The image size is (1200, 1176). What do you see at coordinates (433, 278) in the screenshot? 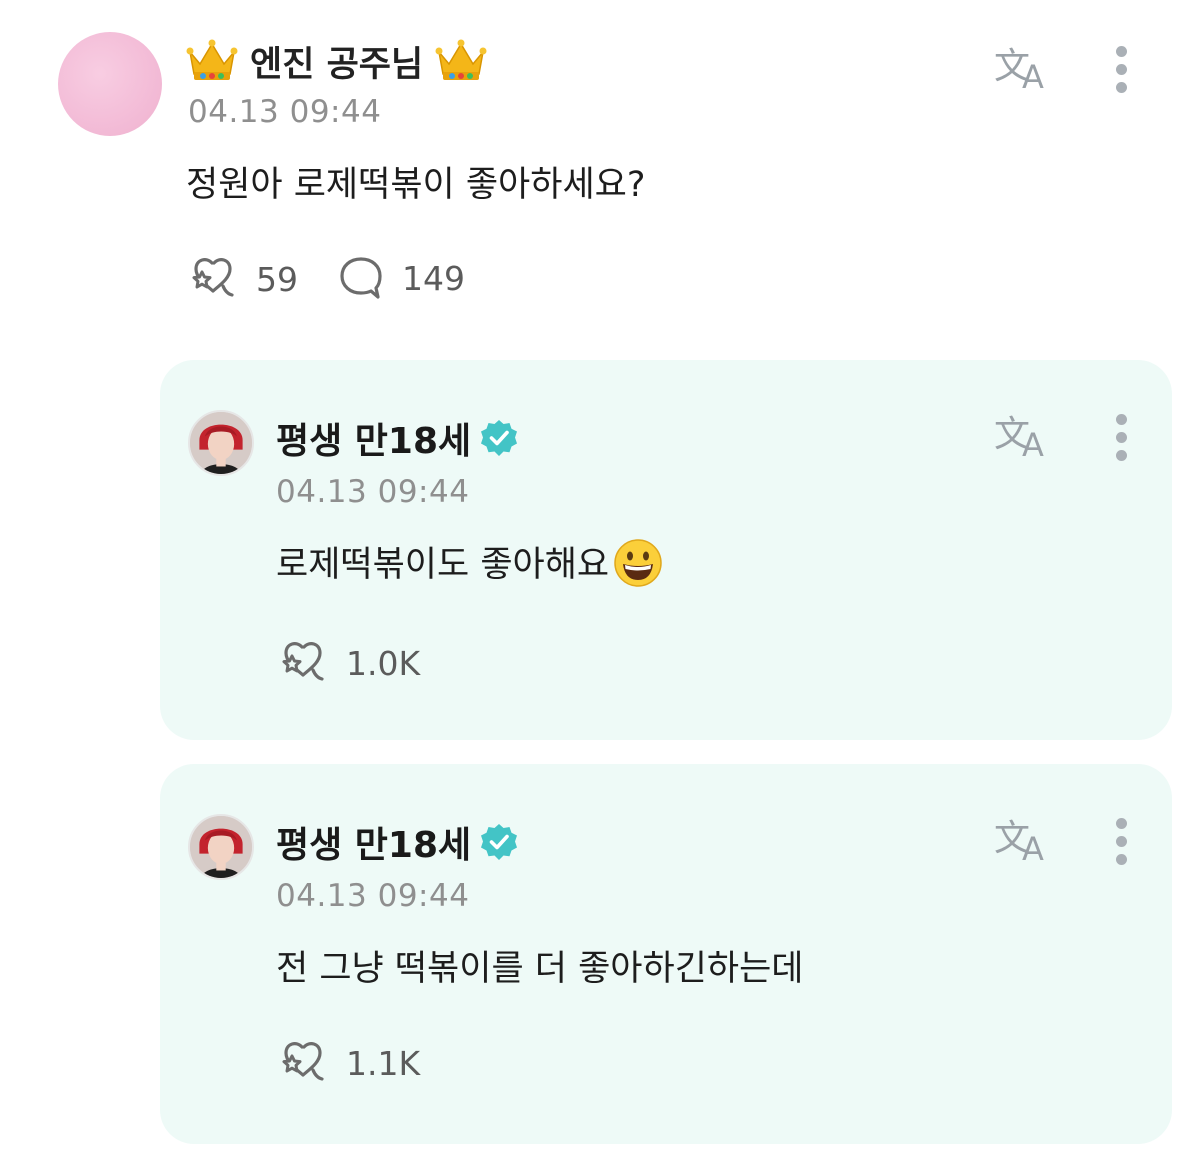
I see `comment-count: 149` at bounding box center [433, 278].